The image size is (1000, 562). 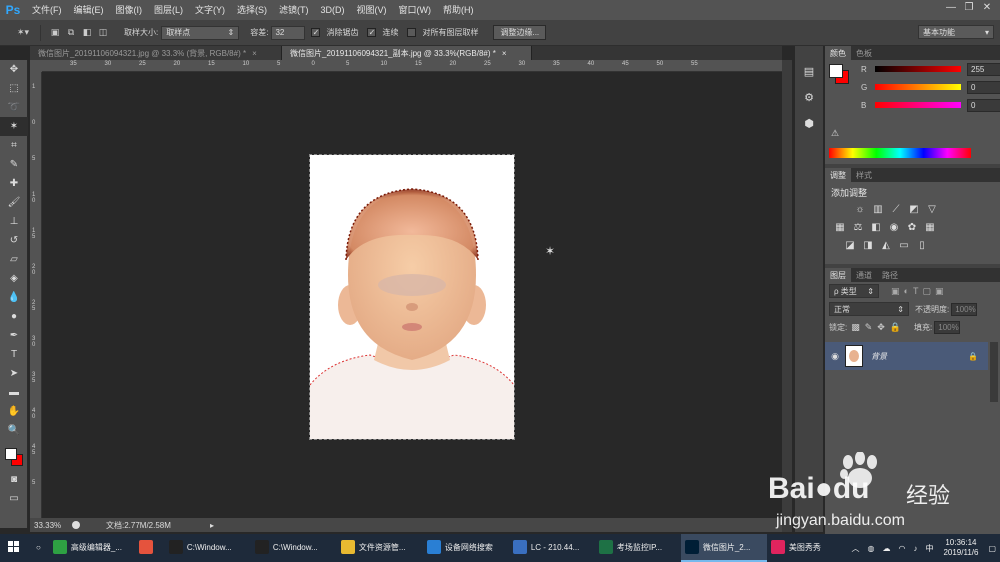 What do you see at coordinates (200, 32) in the screenshot?
I see `sample-size-select: 取样点 ⇕` at bounding box center [200, 32].